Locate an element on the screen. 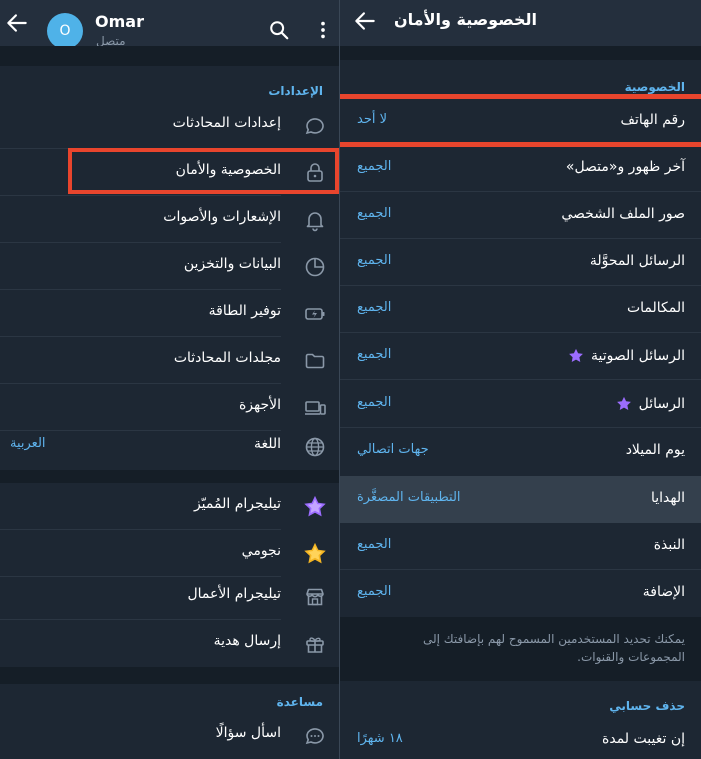 The image size is (701, 759). settings-header: O Omar متصل is located at coordinates (169, 24).